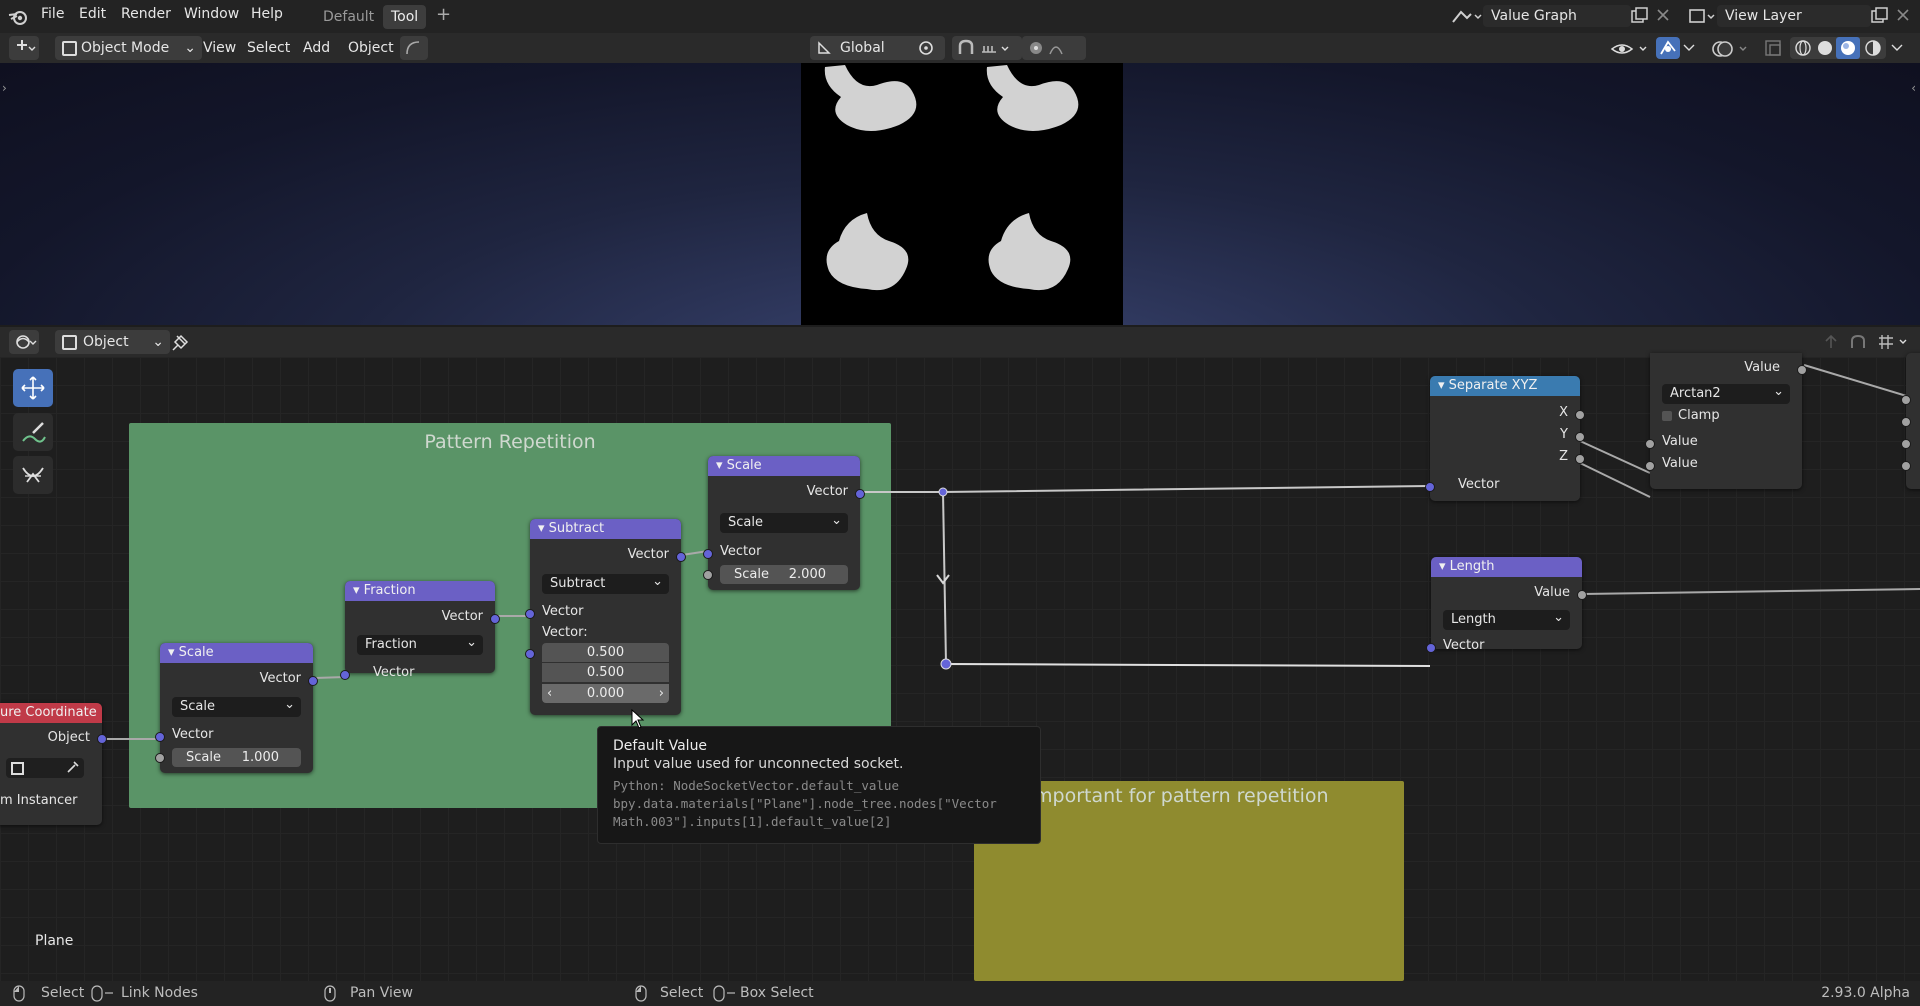  Describe the element at coordinates (371, 48) in the screenshot. I see `object-menu: Object` at that location.